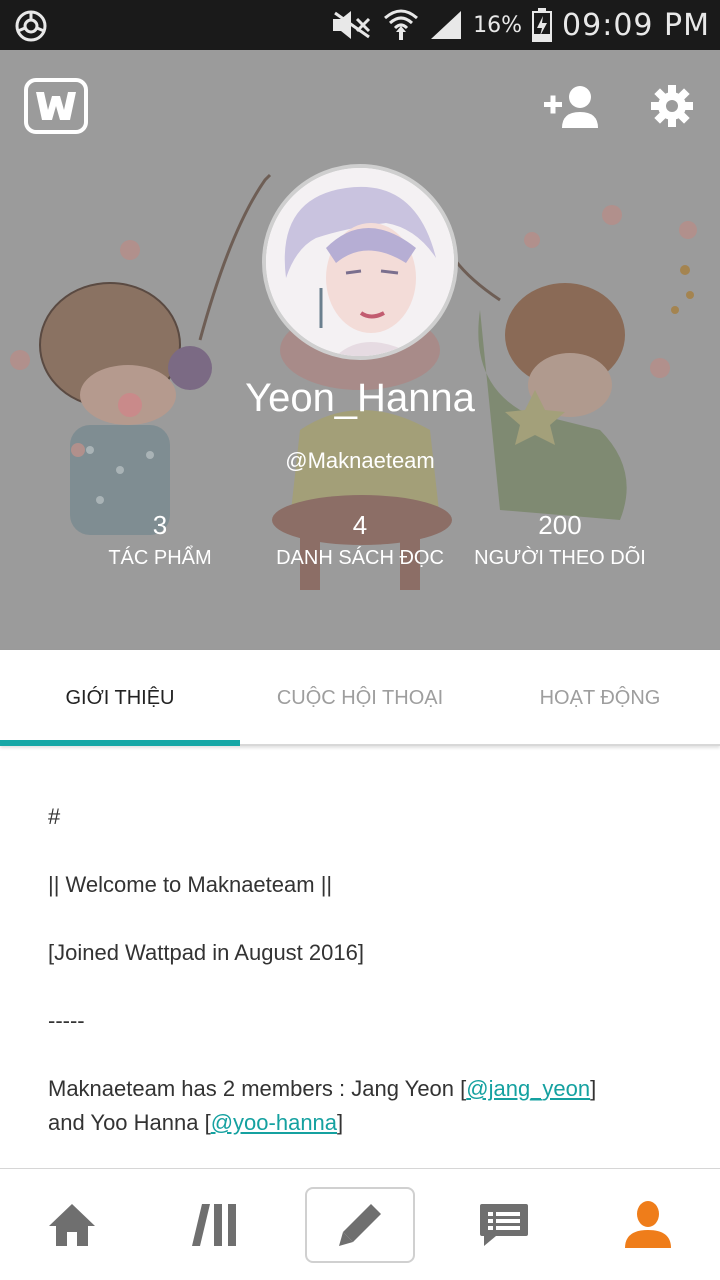 Image resolution: width=720 pixels, height=1280 pixels. I want to click on avatar-image, so click(360, 262).